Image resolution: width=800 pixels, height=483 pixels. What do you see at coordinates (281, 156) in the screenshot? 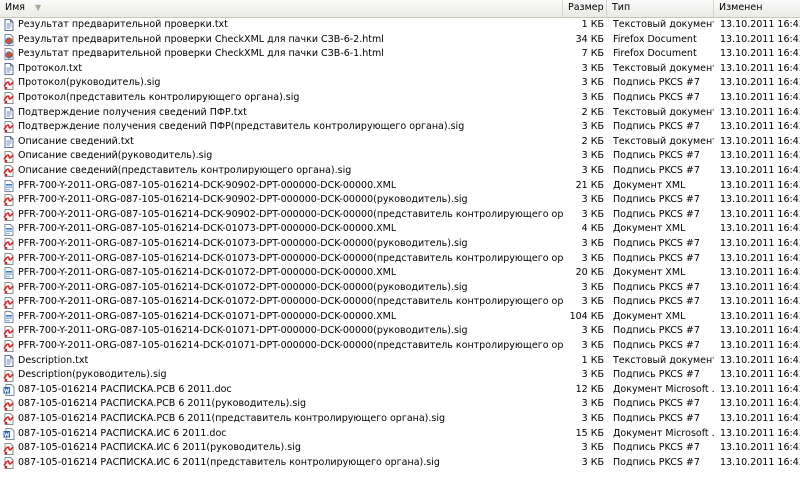
I see `file-name-cell: Описание сведений(руководитель).sig` at bounding box center [281, 156].